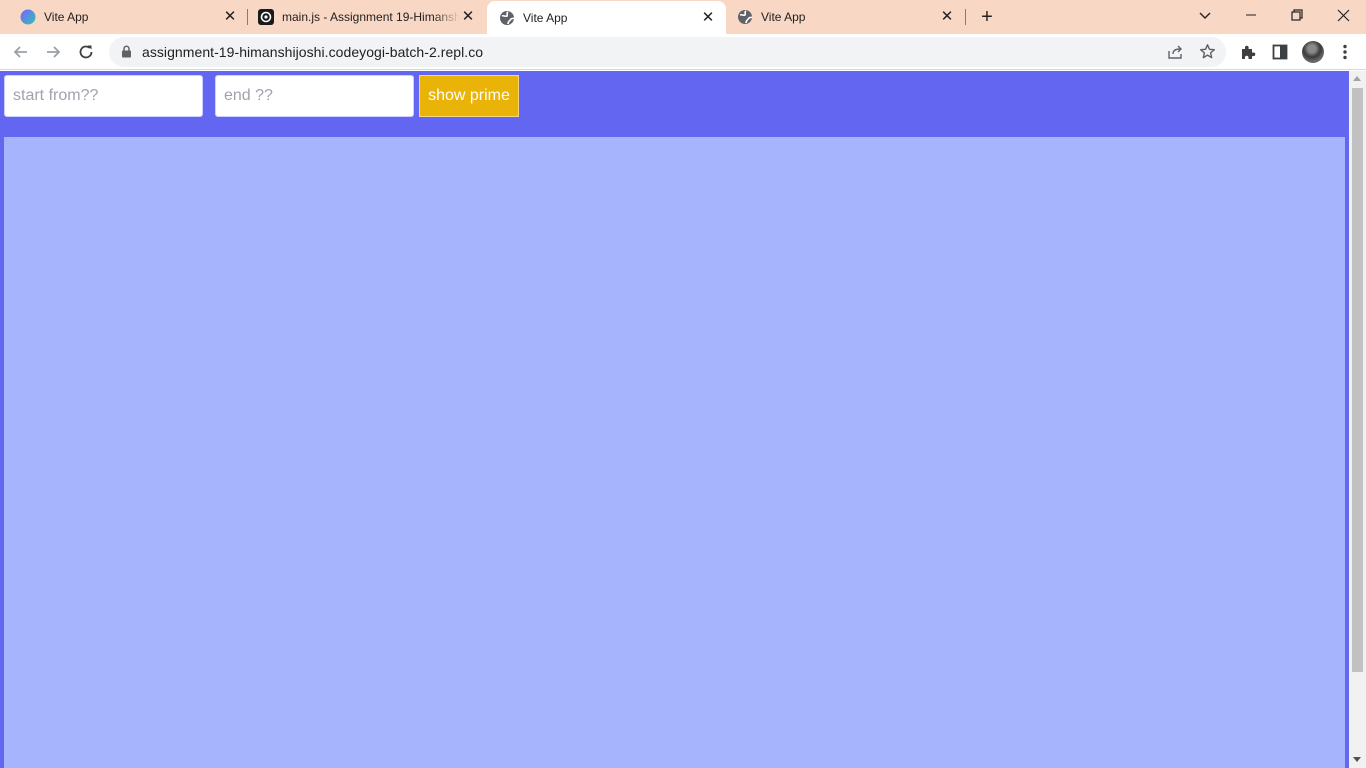  I want to click on page-scrollbar, so click(1357, 419).